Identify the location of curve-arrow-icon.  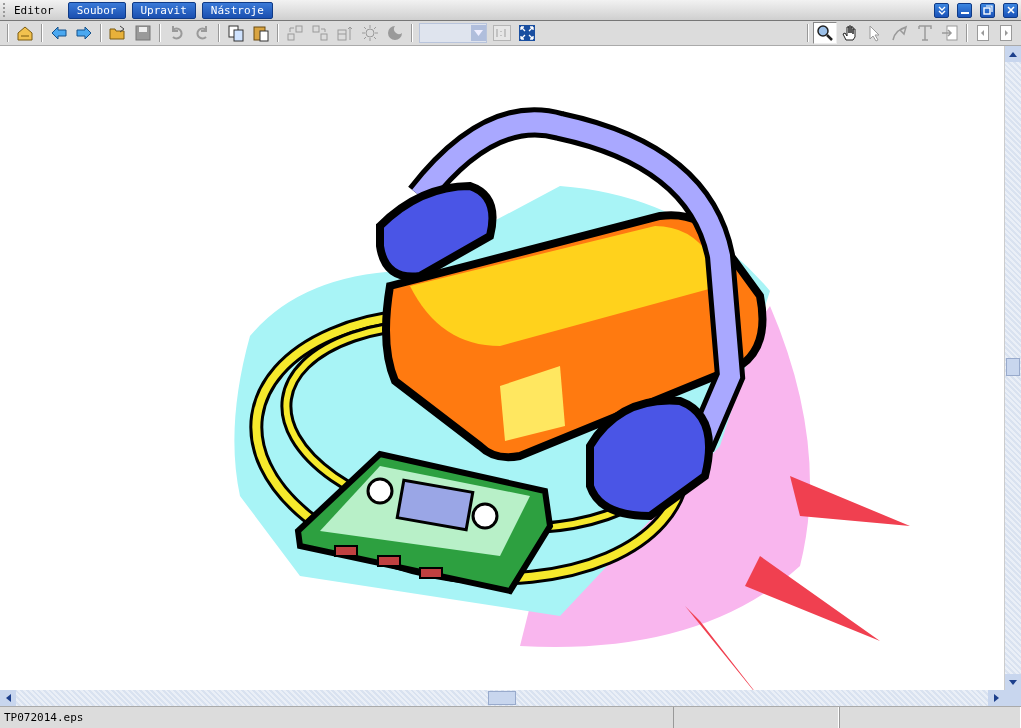
(900, 33).